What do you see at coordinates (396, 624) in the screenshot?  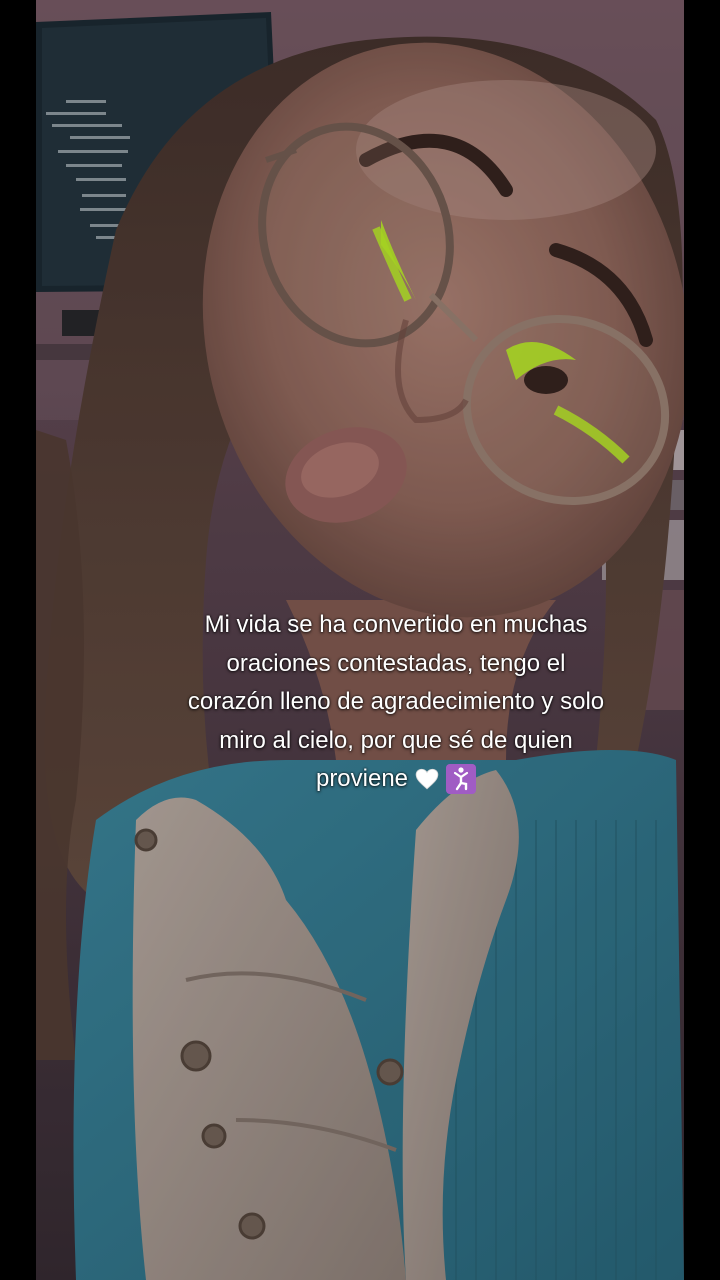 I see `caption-line-1: Mi vida se ha convertido en muchas` at bounding box center [396, 624].